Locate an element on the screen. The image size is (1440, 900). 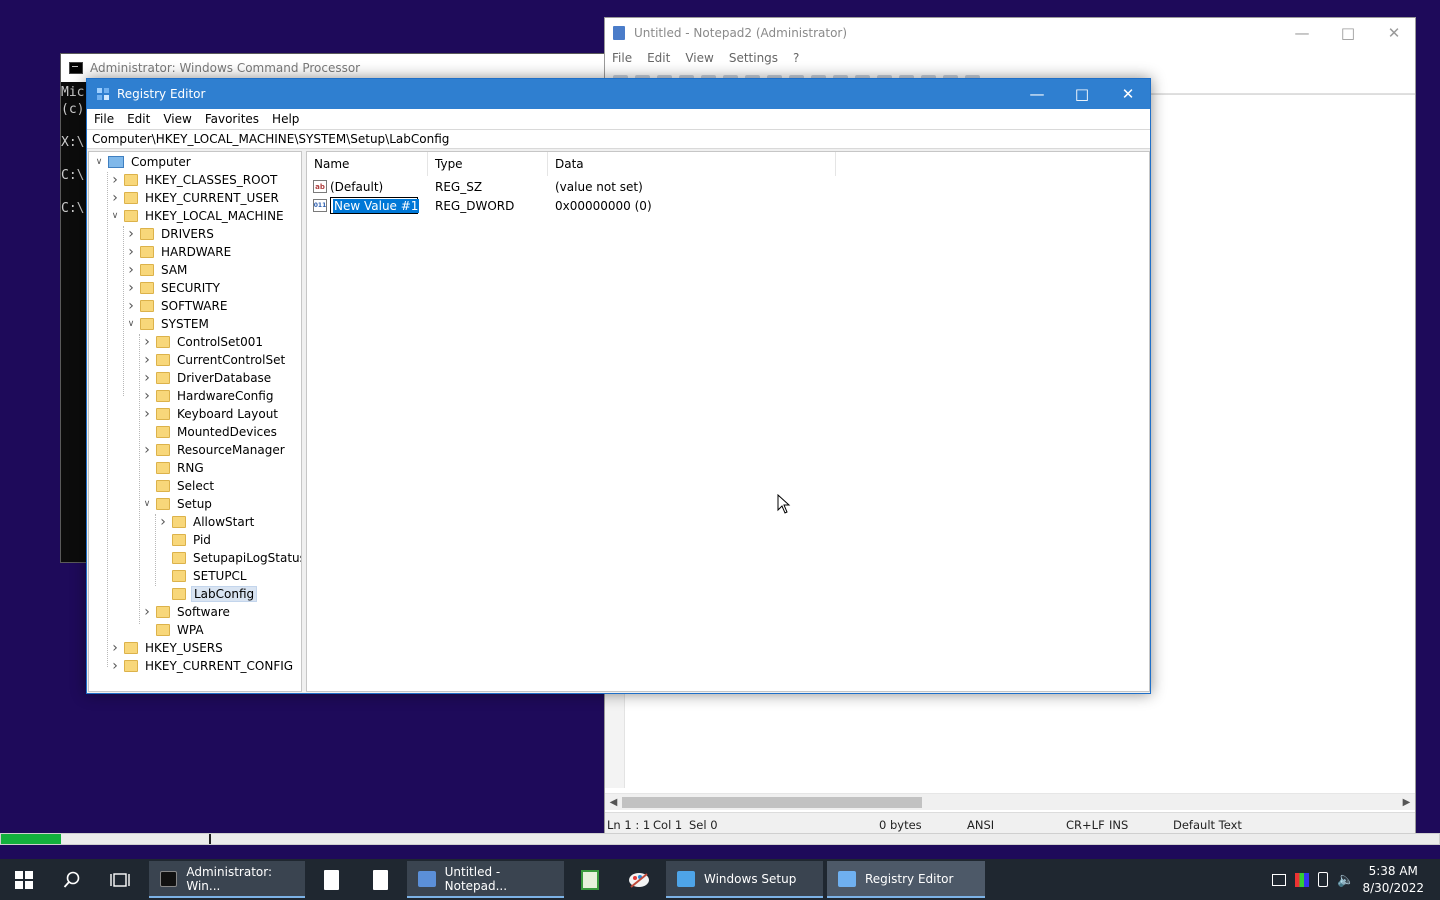
volume-muted-icon: 🔈 is located at coordinates (1345, 880).